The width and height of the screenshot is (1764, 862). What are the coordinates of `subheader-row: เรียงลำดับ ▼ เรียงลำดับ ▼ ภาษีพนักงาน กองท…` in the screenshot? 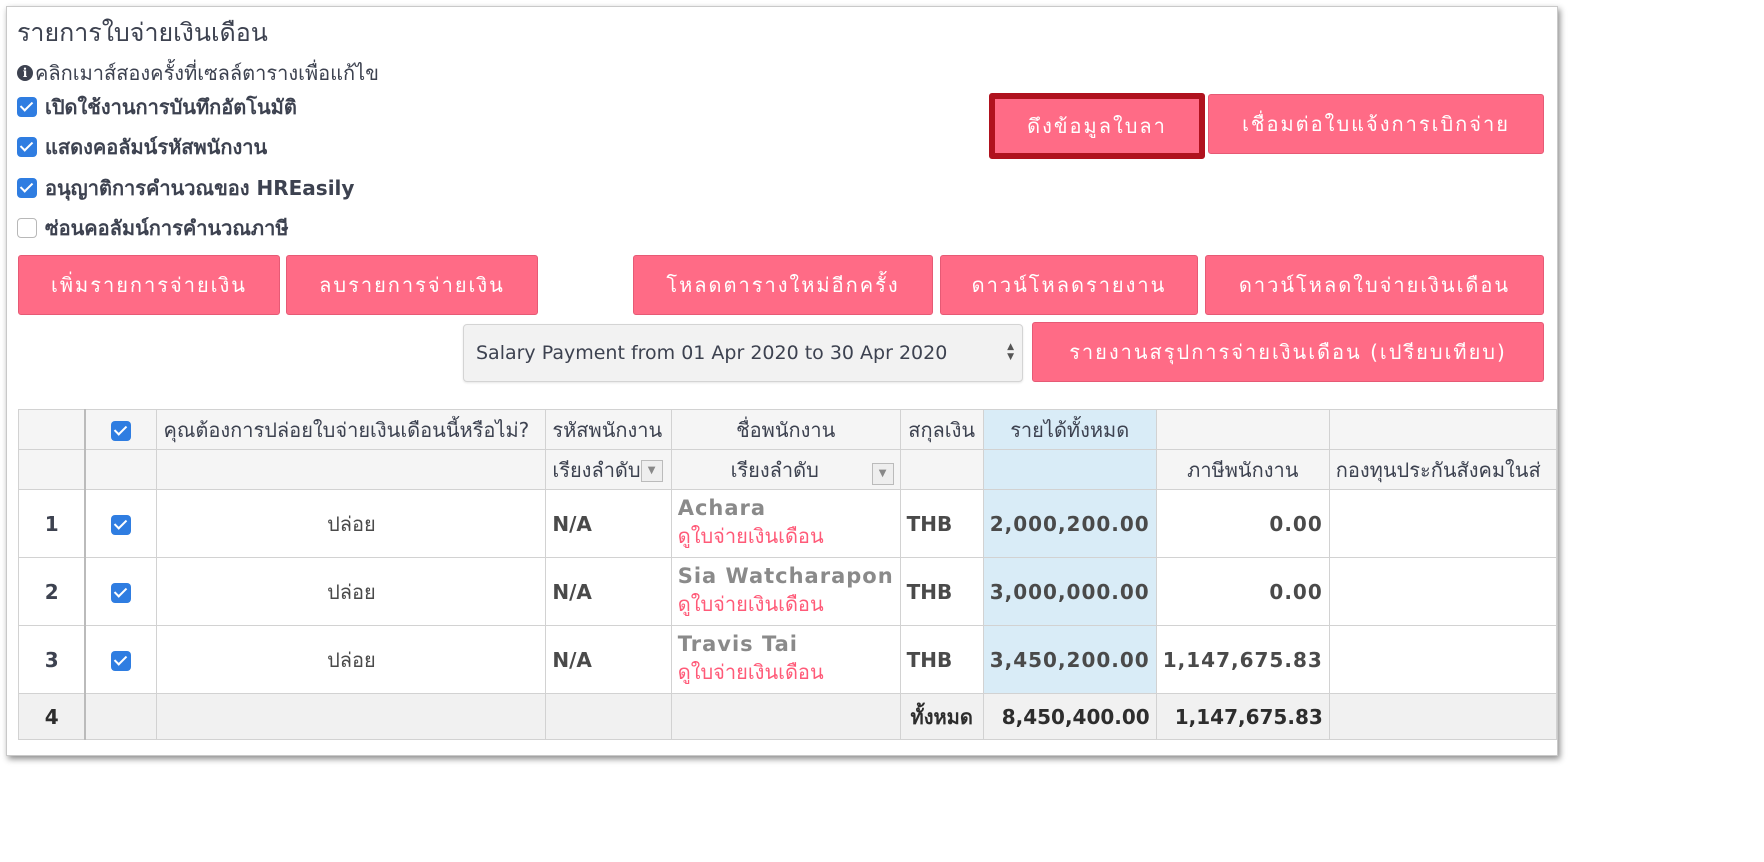 It's located at (787, 469).